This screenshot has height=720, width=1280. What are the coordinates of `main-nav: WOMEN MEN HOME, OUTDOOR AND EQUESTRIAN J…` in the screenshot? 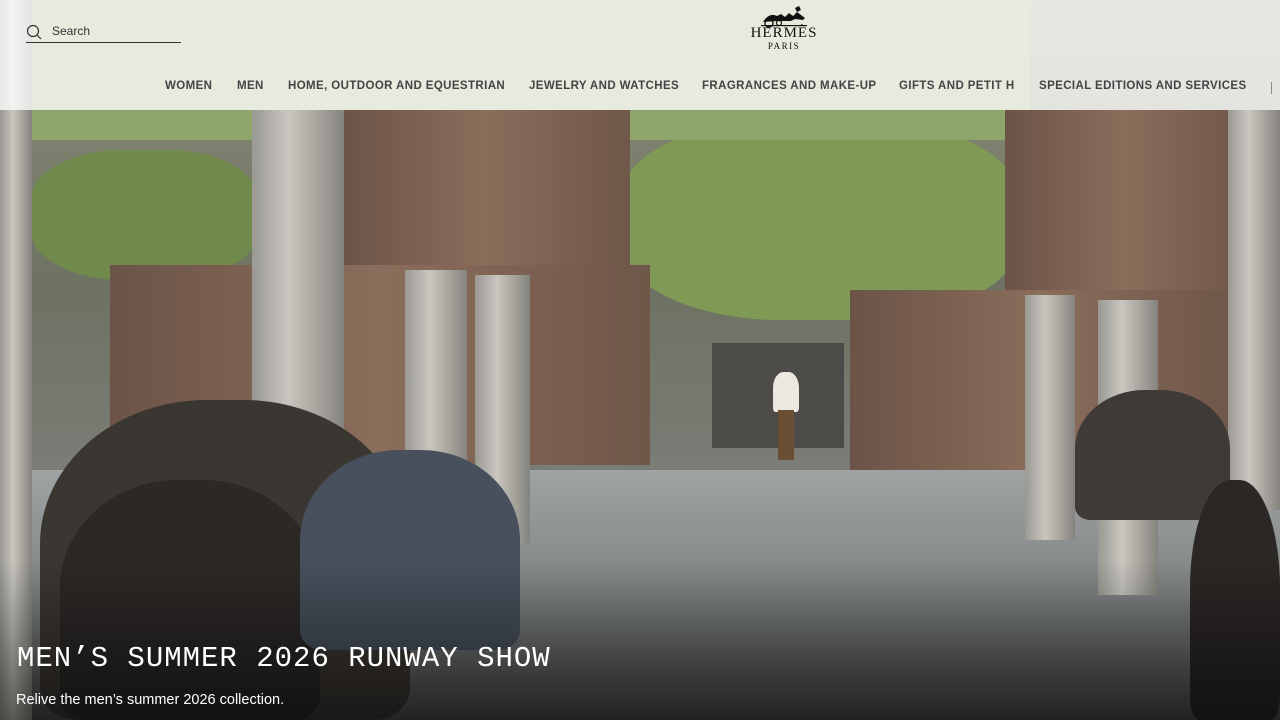 It's located at (640, 89).